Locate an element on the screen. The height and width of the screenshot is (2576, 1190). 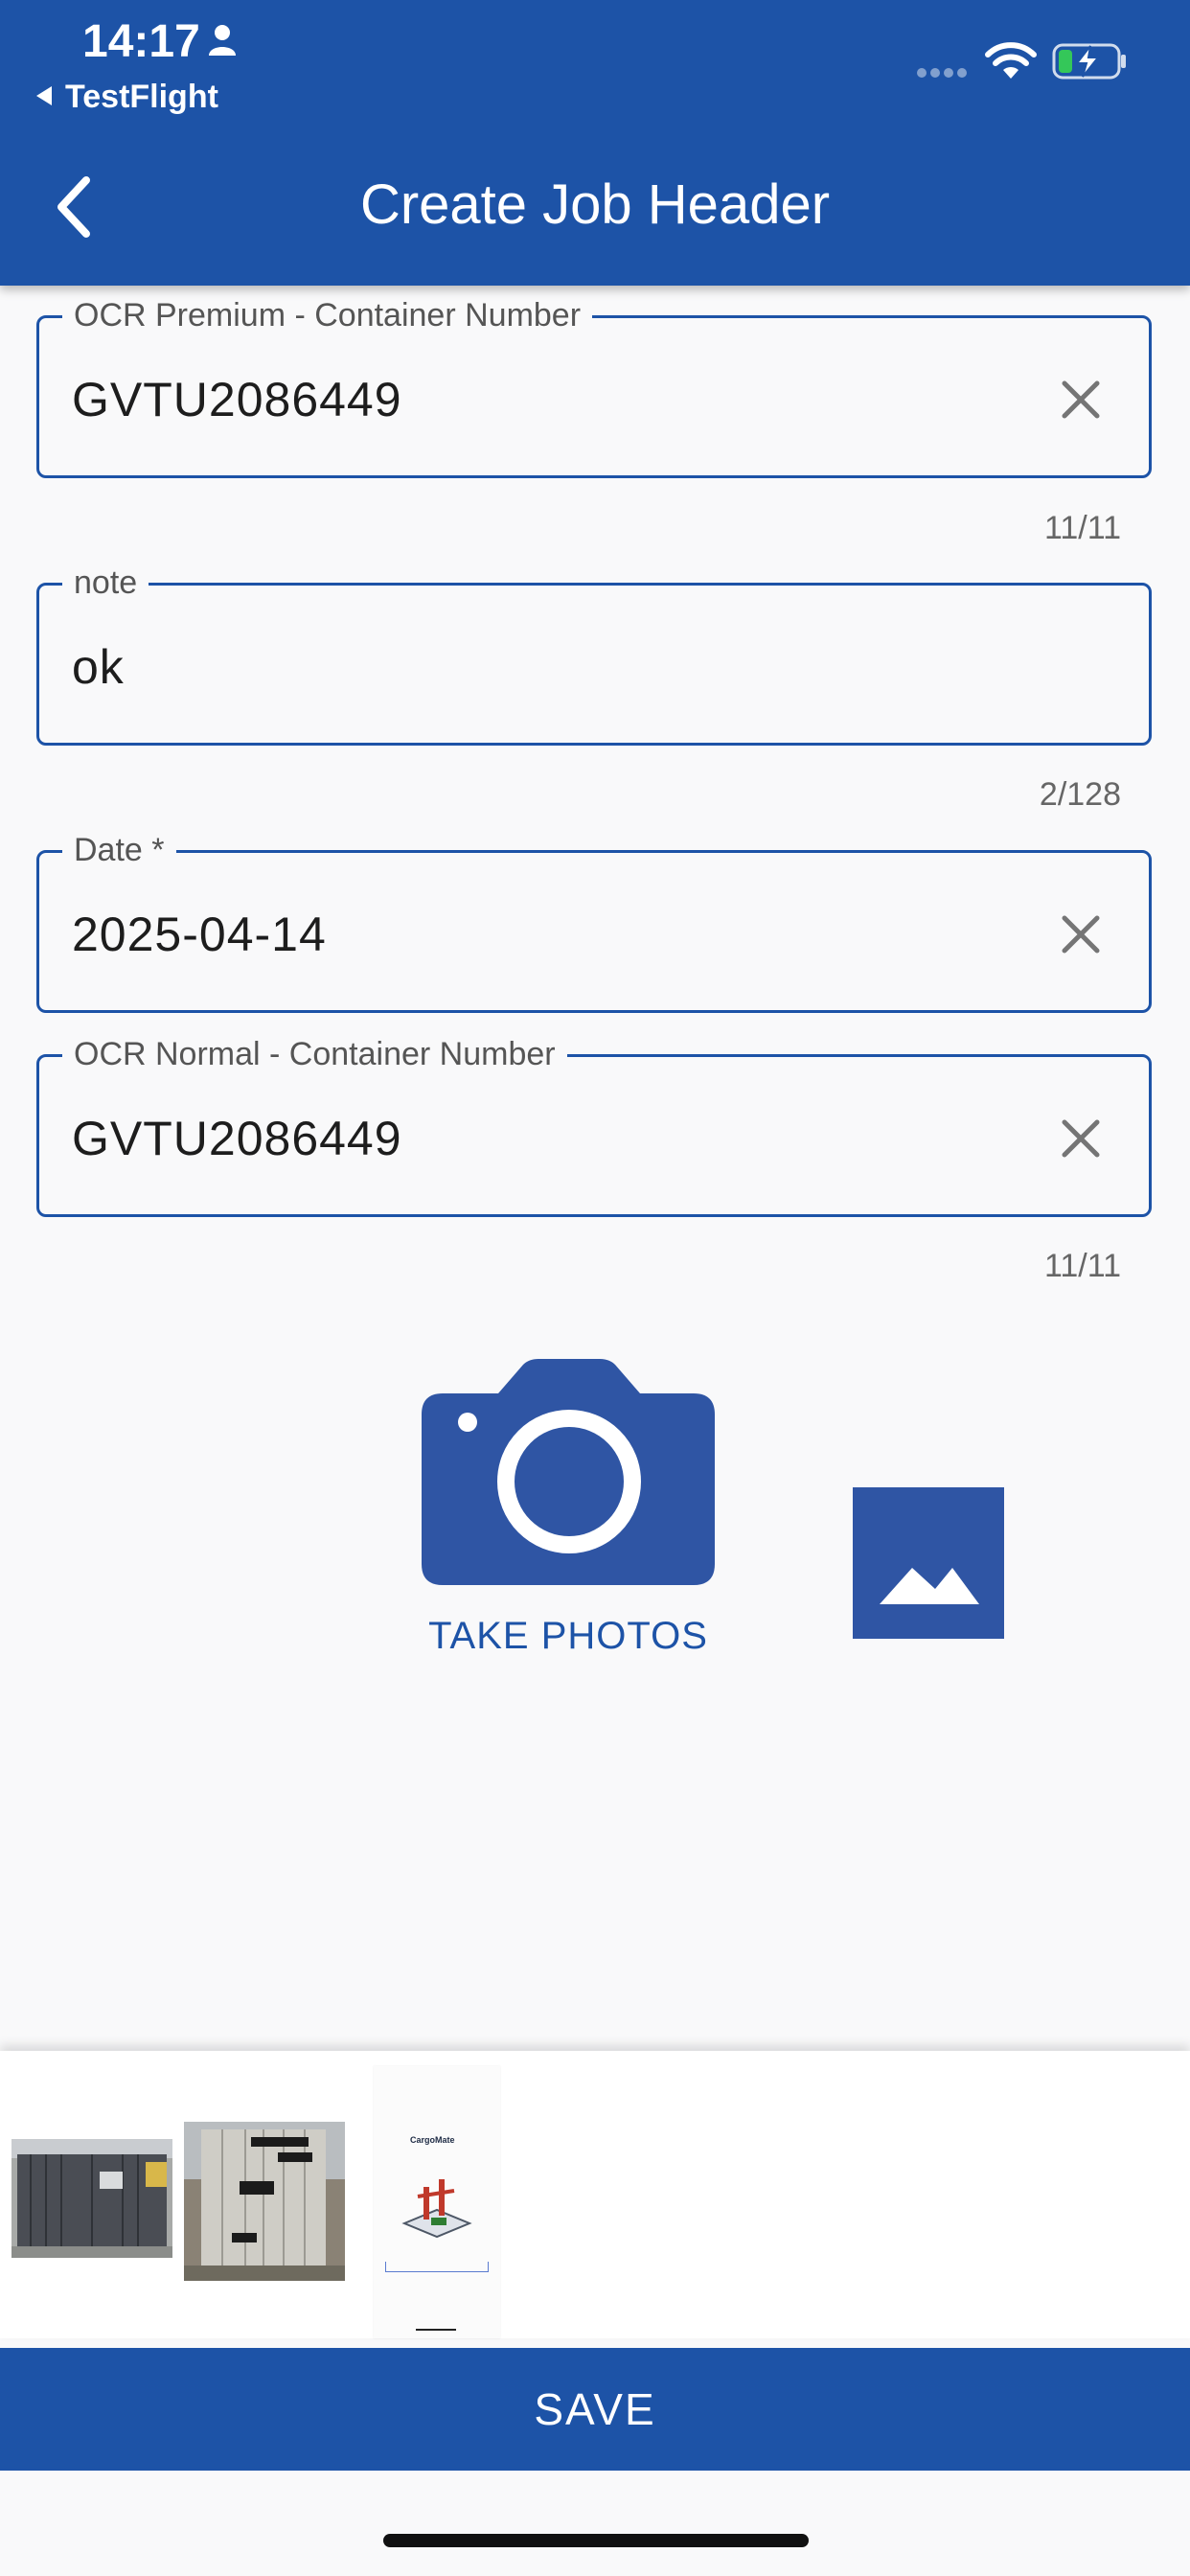
back-to-testflight: TestFlight is located at coordinates (127, 97).